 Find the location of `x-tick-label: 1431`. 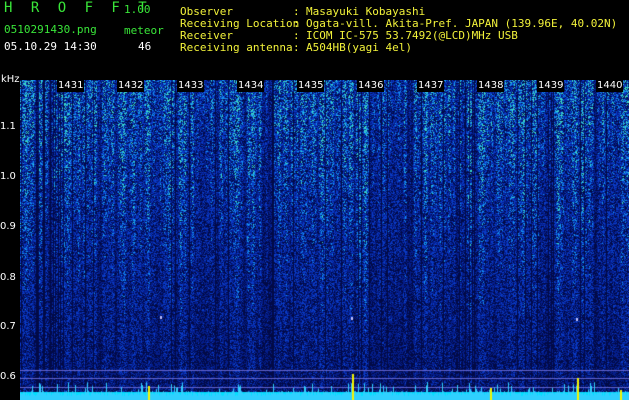

x-tick-label: 1431 is located at coordinates (71, 86).